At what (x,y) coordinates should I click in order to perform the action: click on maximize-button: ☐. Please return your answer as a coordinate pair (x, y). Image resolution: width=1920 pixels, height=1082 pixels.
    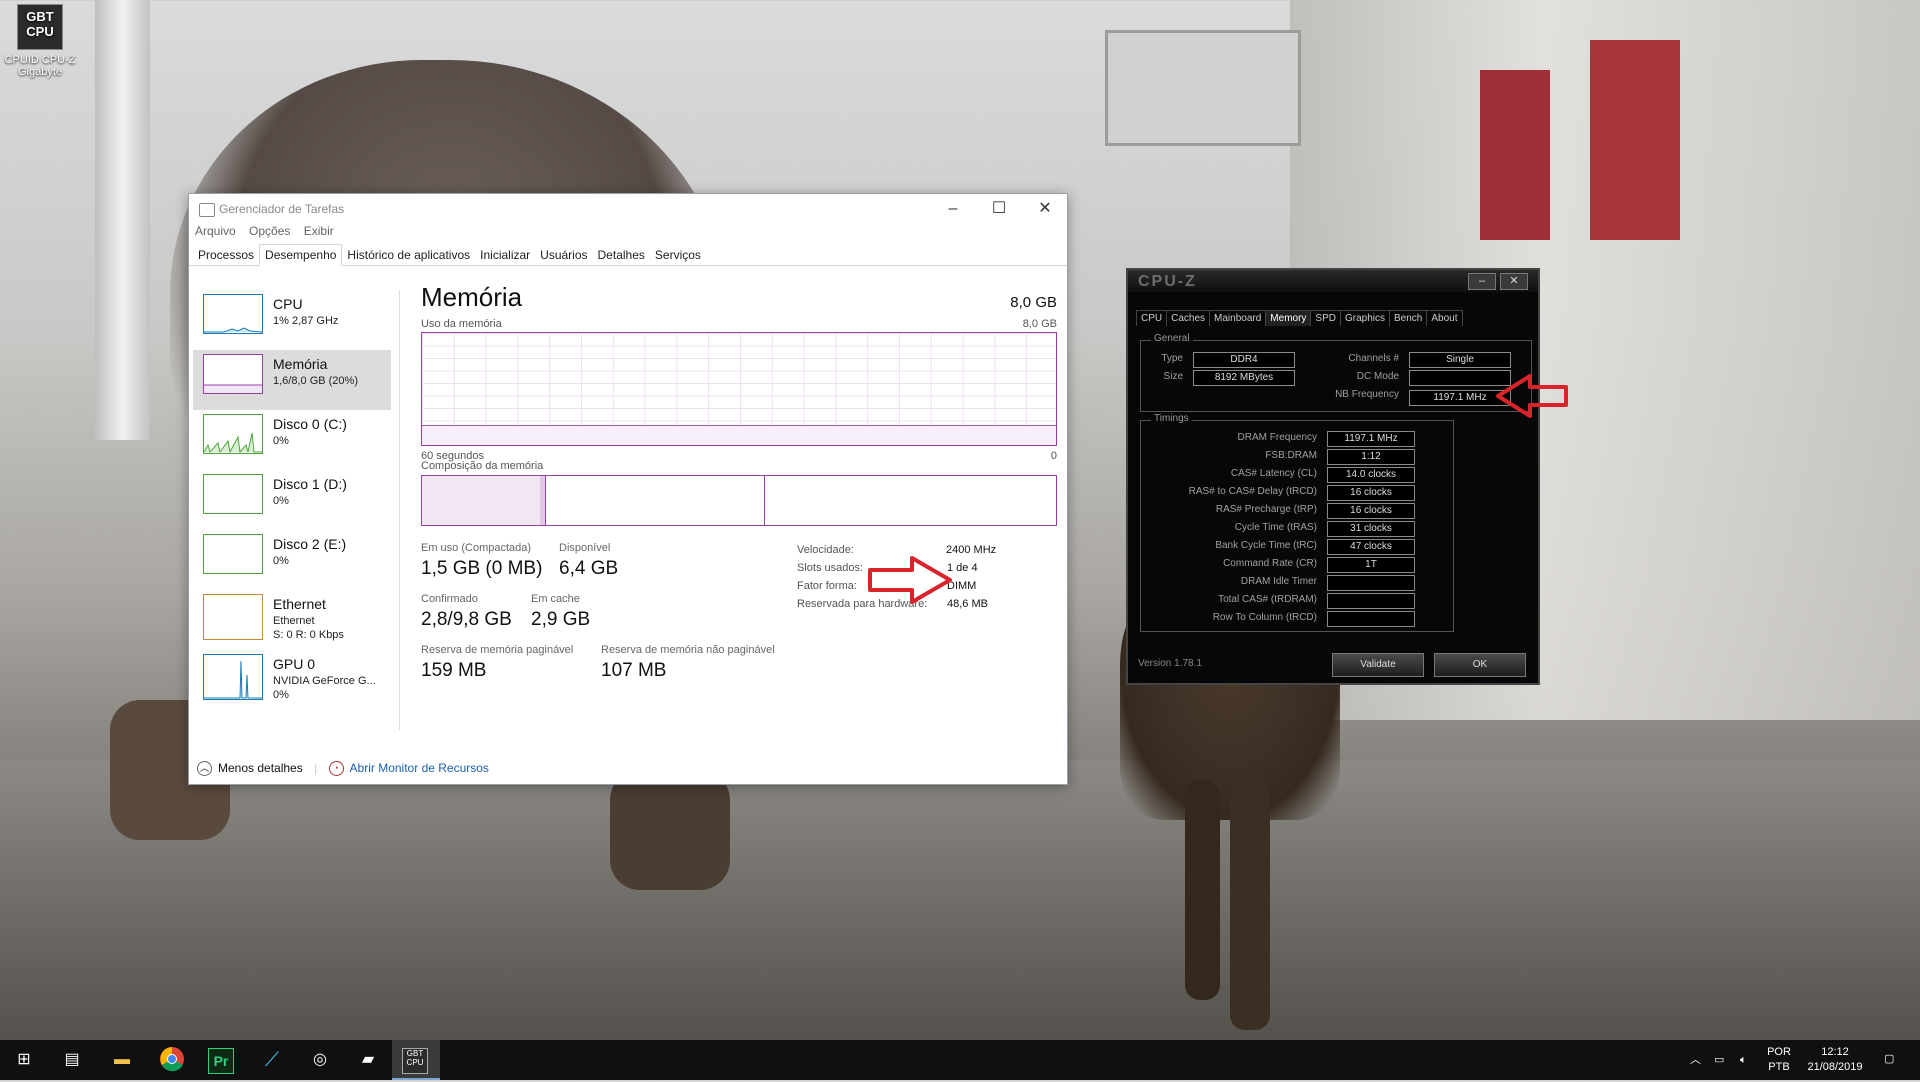
    Looking at the image, I should click on (999, 209).